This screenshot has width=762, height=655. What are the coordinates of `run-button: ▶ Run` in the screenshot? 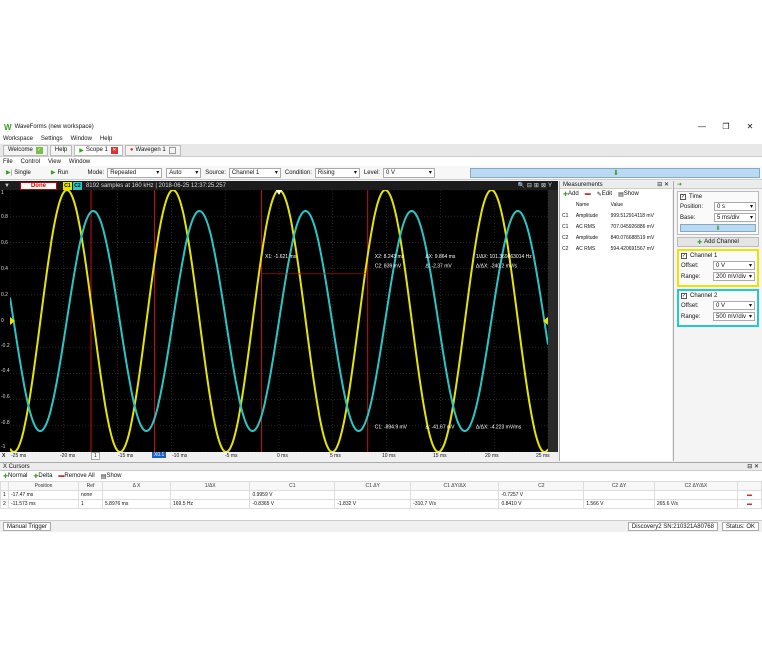 It's located at (60, 173).